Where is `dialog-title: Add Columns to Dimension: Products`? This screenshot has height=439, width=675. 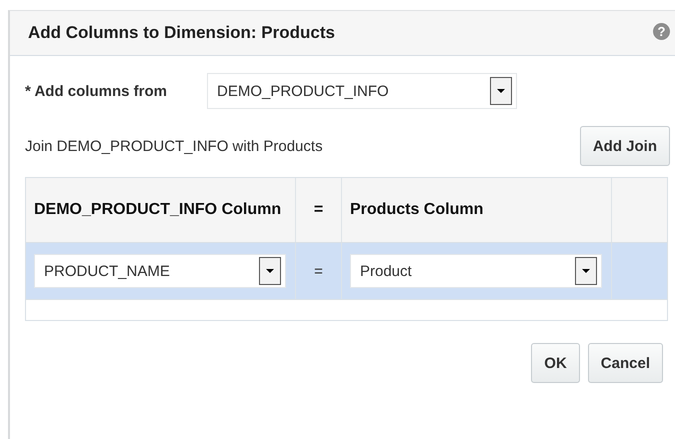 dialog-title: Add Columns to Dimension: Products is located at coordinates (181, 33).